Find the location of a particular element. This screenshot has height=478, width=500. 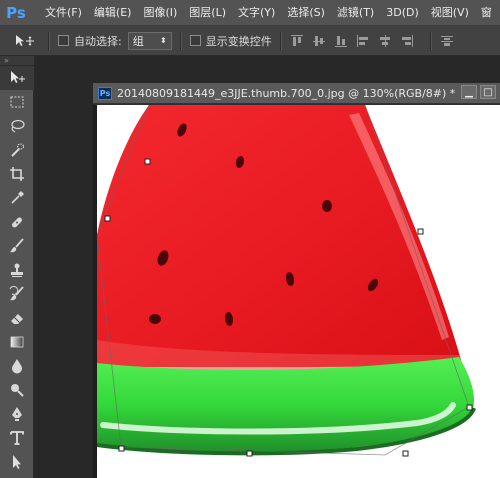

pen-tool-icon is located at coordinates (17, 414).